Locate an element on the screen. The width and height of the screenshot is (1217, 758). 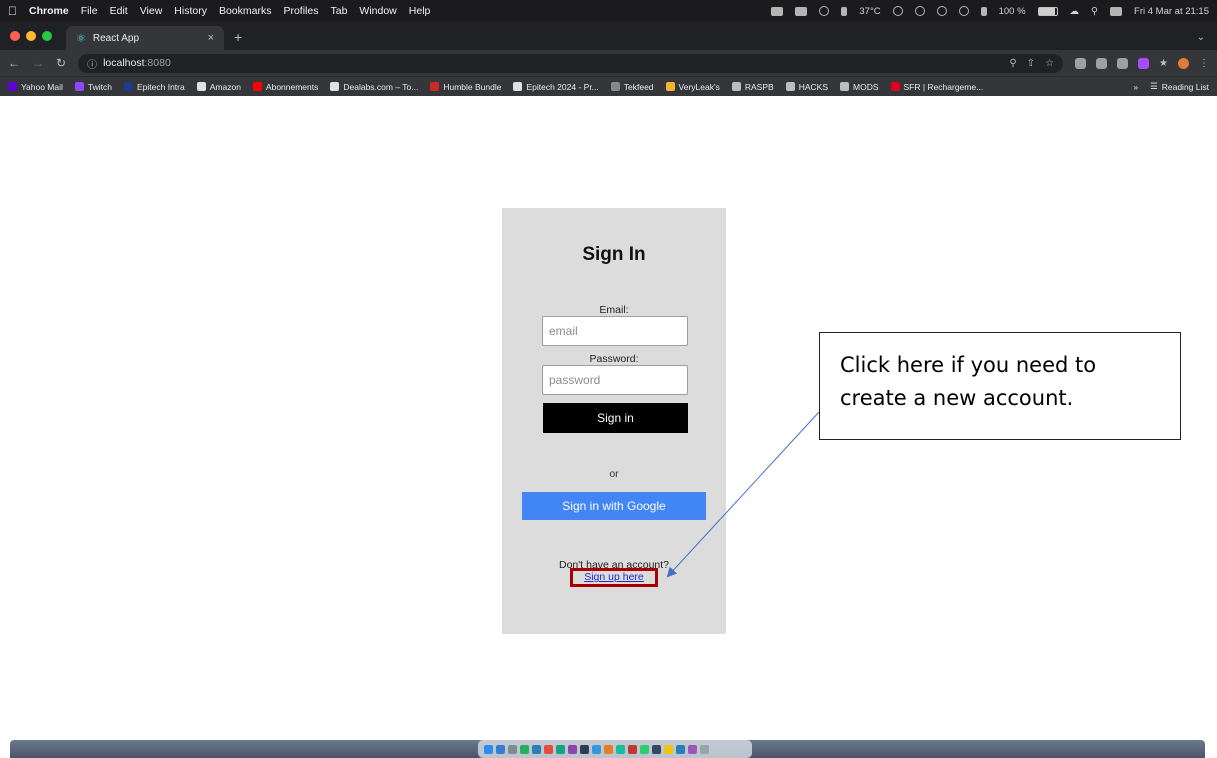
search-icon: ⚲ is located at coordinates (1094, 11).